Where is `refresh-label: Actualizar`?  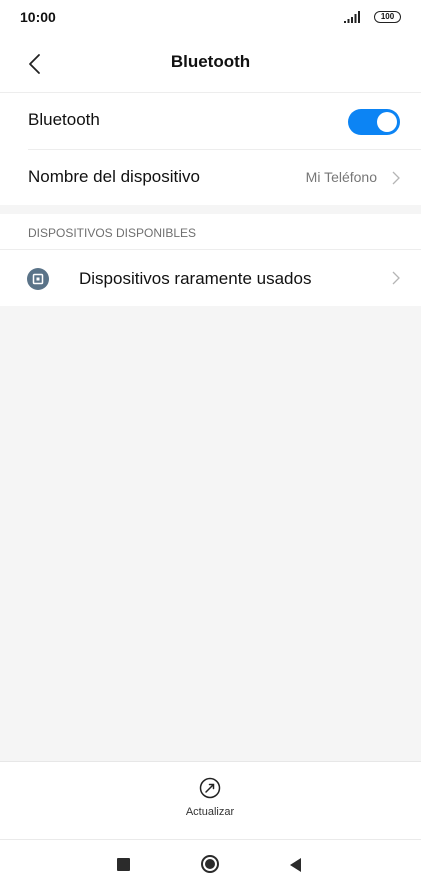 refresh-label: Actualizar is located at coordinates (210, 812).